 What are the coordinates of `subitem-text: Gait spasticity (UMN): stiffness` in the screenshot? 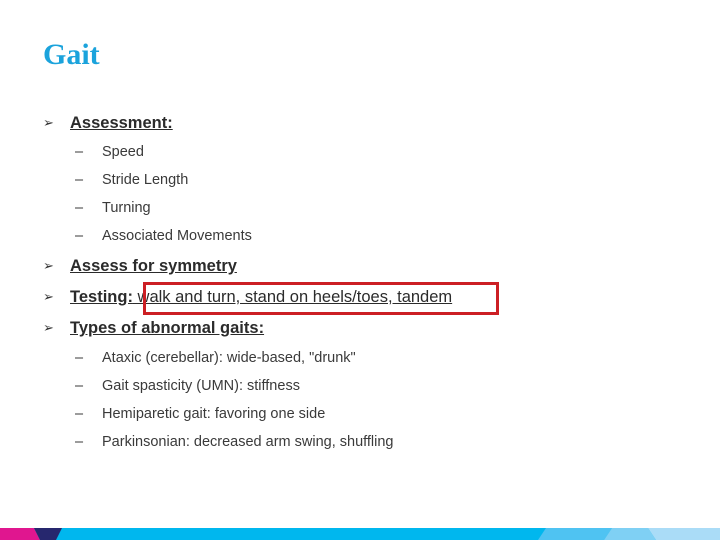 It's located at (201, 386).